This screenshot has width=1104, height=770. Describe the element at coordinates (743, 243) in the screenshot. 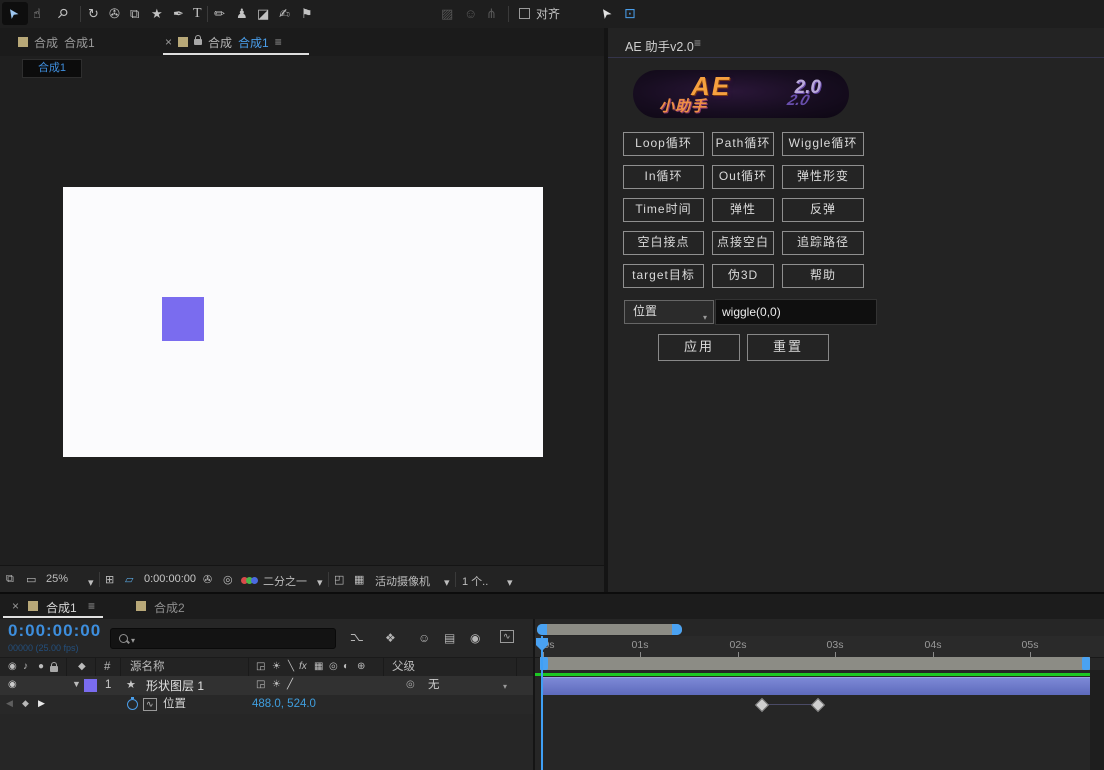

I see `point-to-null-button: 点接空白` at that location.